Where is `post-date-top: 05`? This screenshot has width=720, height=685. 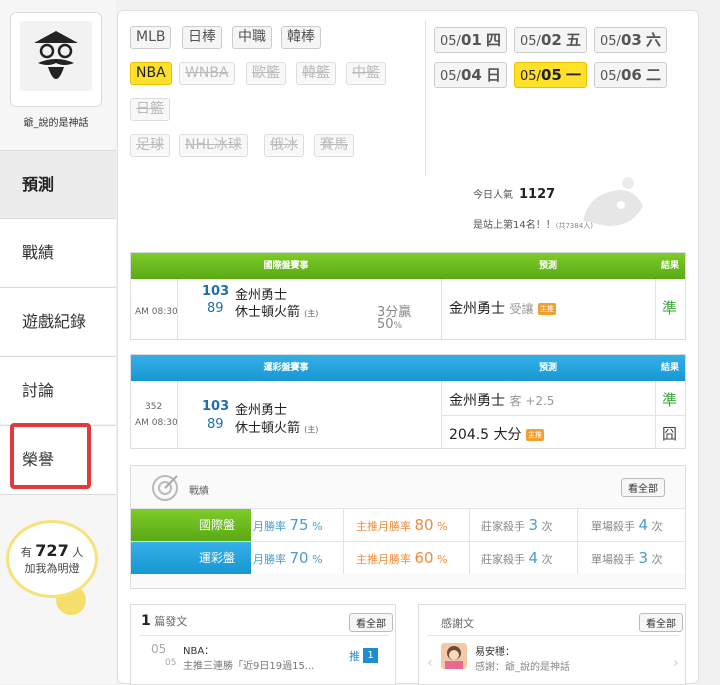
post-date-top: 05 is located at coordinates (159, 649).